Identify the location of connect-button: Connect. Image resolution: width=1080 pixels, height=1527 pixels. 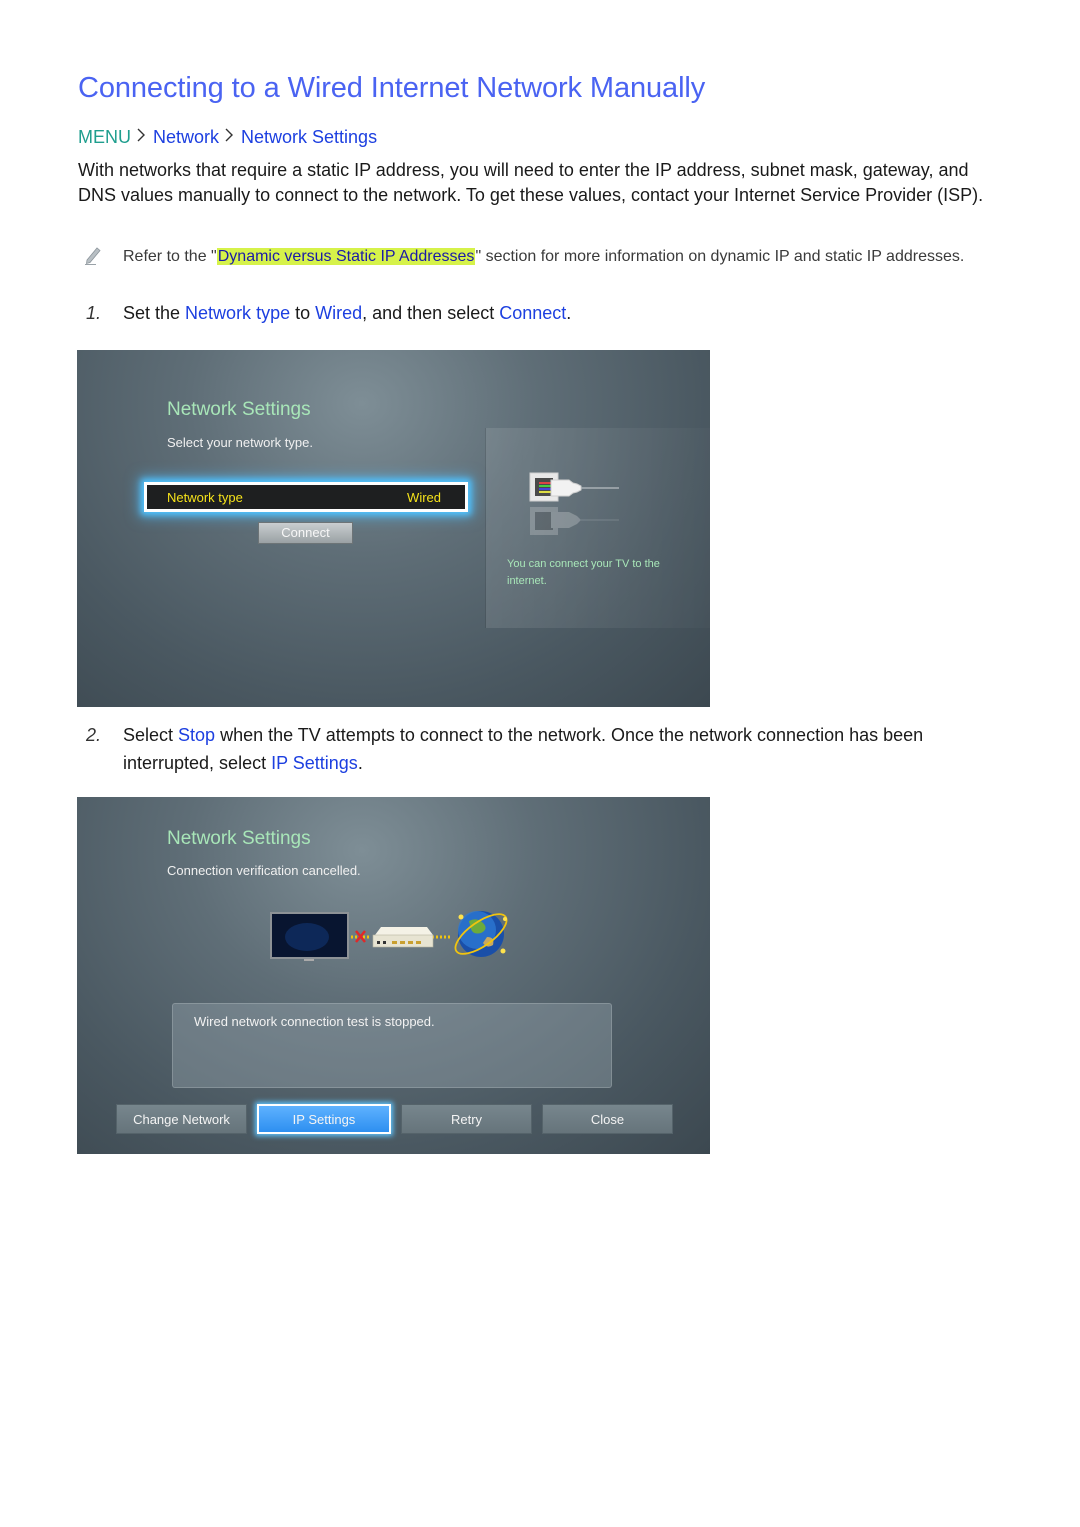
(305, 533).